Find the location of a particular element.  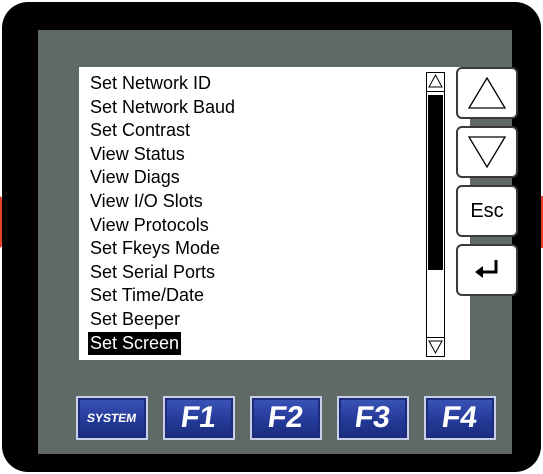

f1-key: F1 is located at coordinates (199, 418).